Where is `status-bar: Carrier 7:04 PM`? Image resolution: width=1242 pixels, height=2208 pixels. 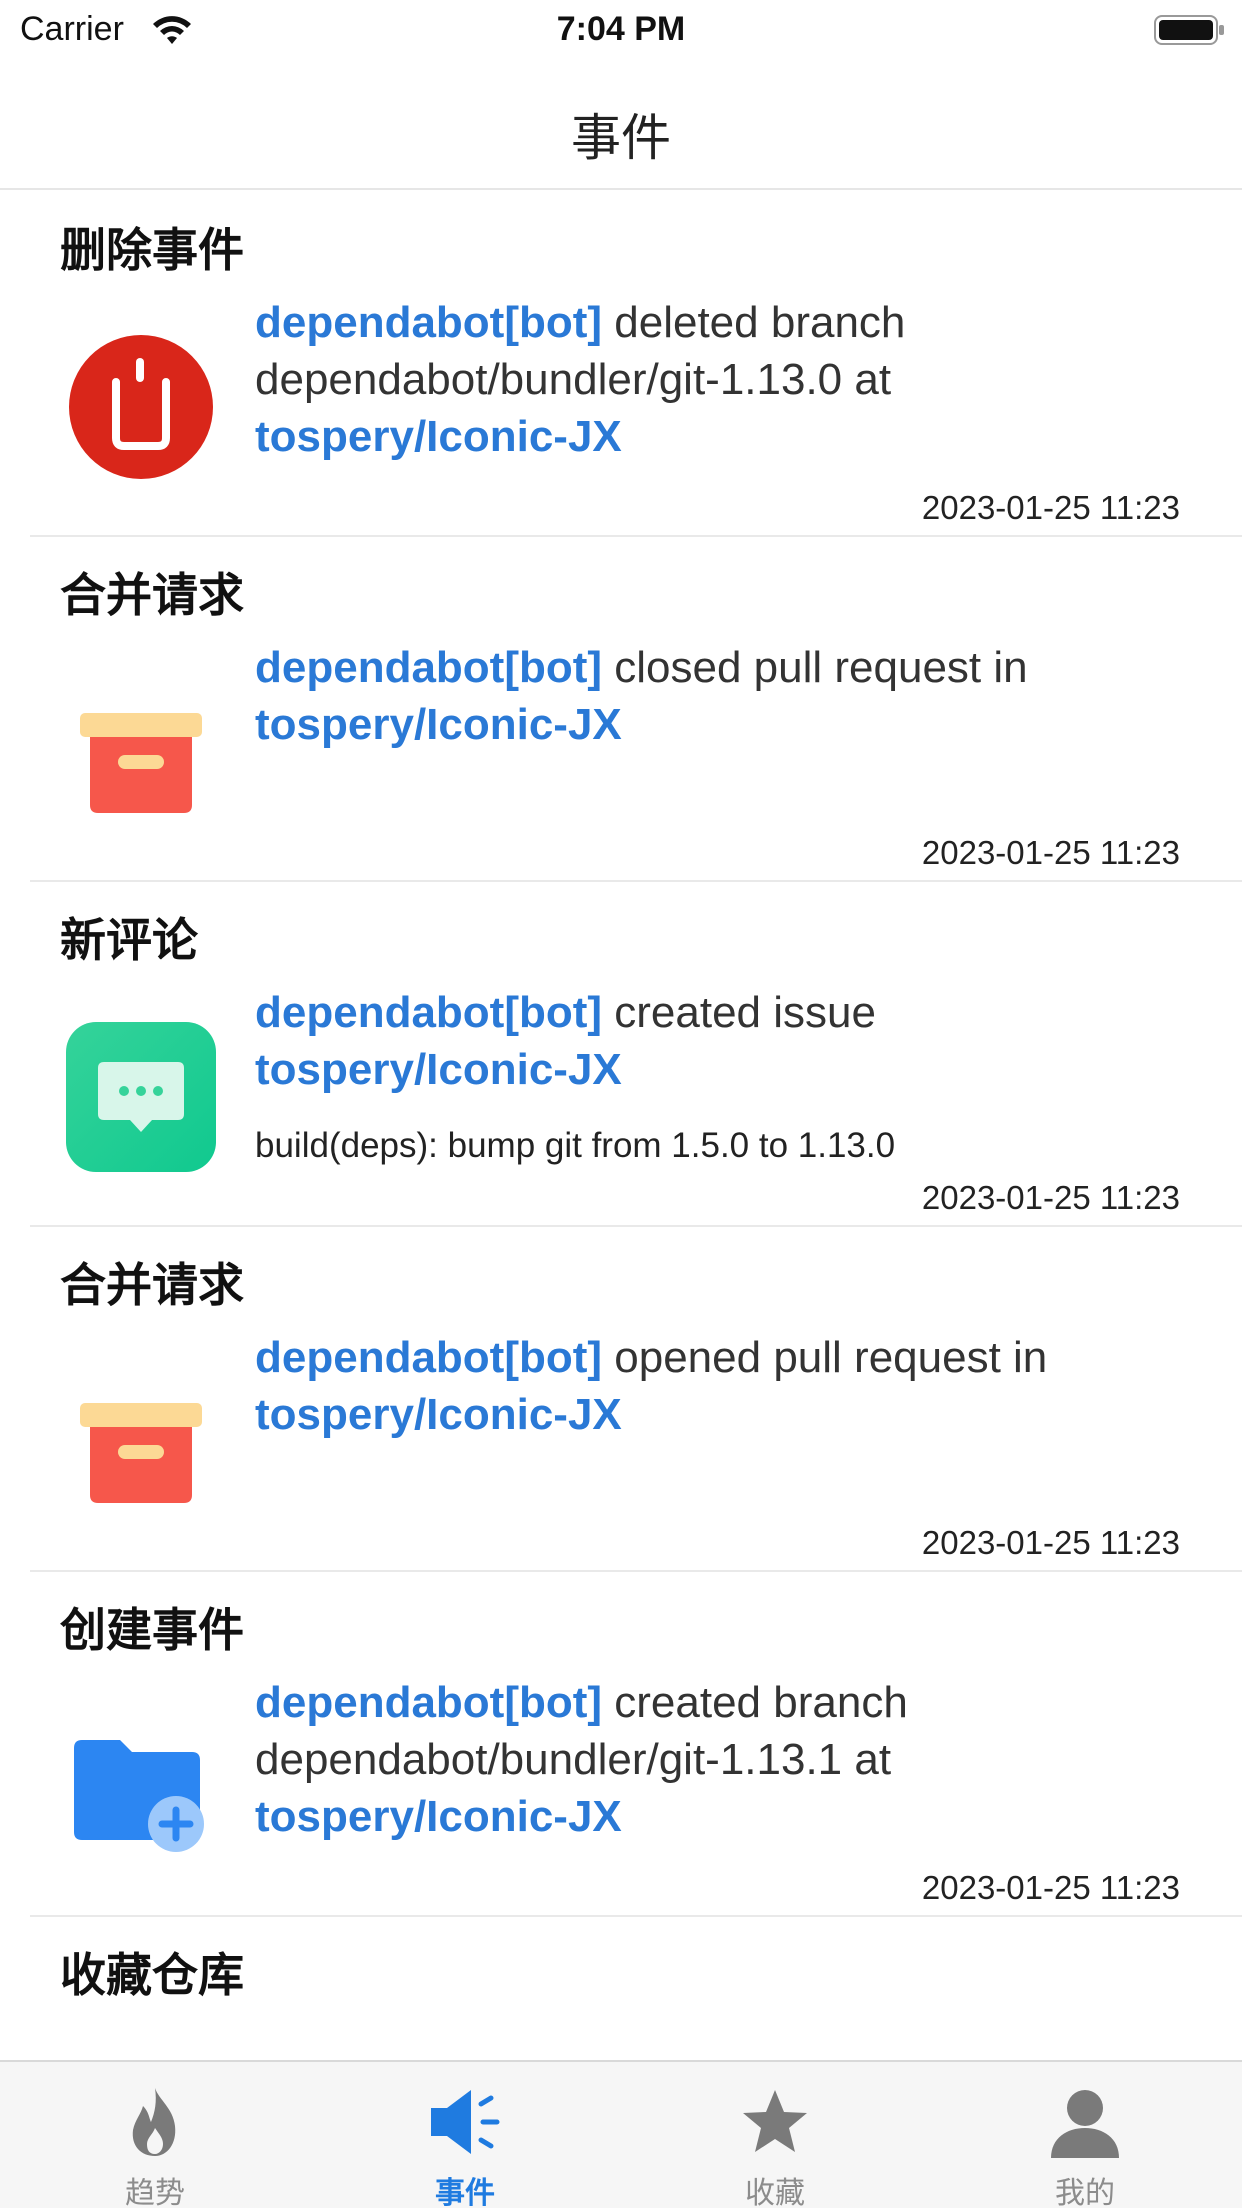
status-bar: Carrier 7:04 PM is located at coordinates (621, 31).